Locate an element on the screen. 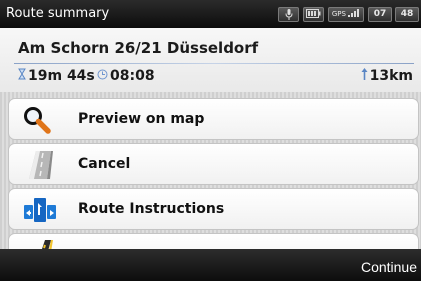 The image size is (421, 281). route-instructions-button: Route Instructions is located at coordinates (213, 209).